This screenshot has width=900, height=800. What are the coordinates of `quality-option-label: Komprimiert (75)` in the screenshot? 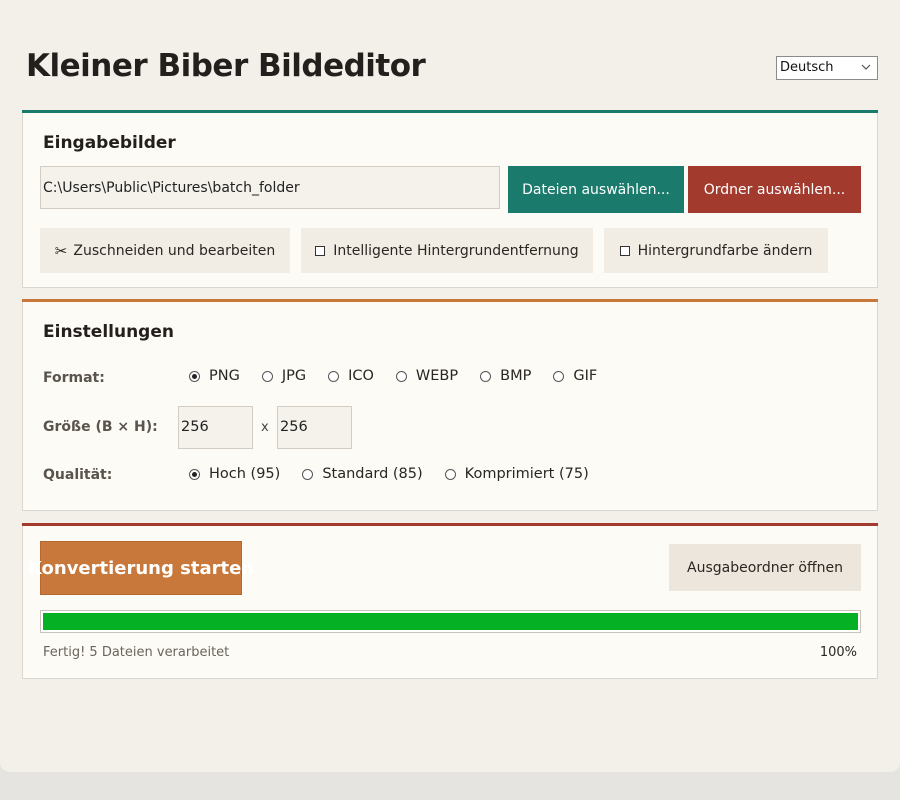 It's located at (526, 474).